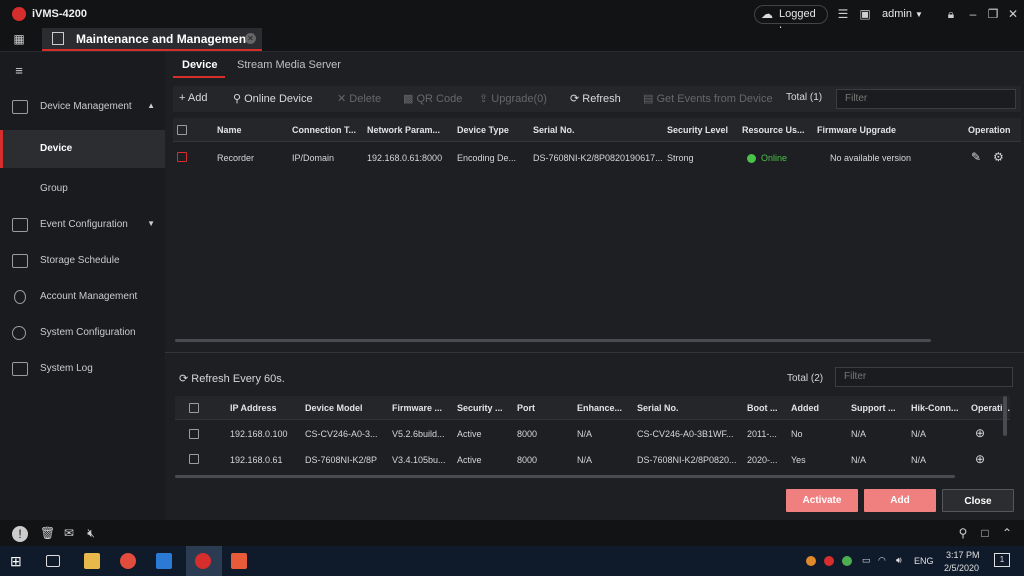 Image resolution: width=1024 pixels, height=576 pixels. I want to click on sidebar-item-group: Group, so click(82, 189).